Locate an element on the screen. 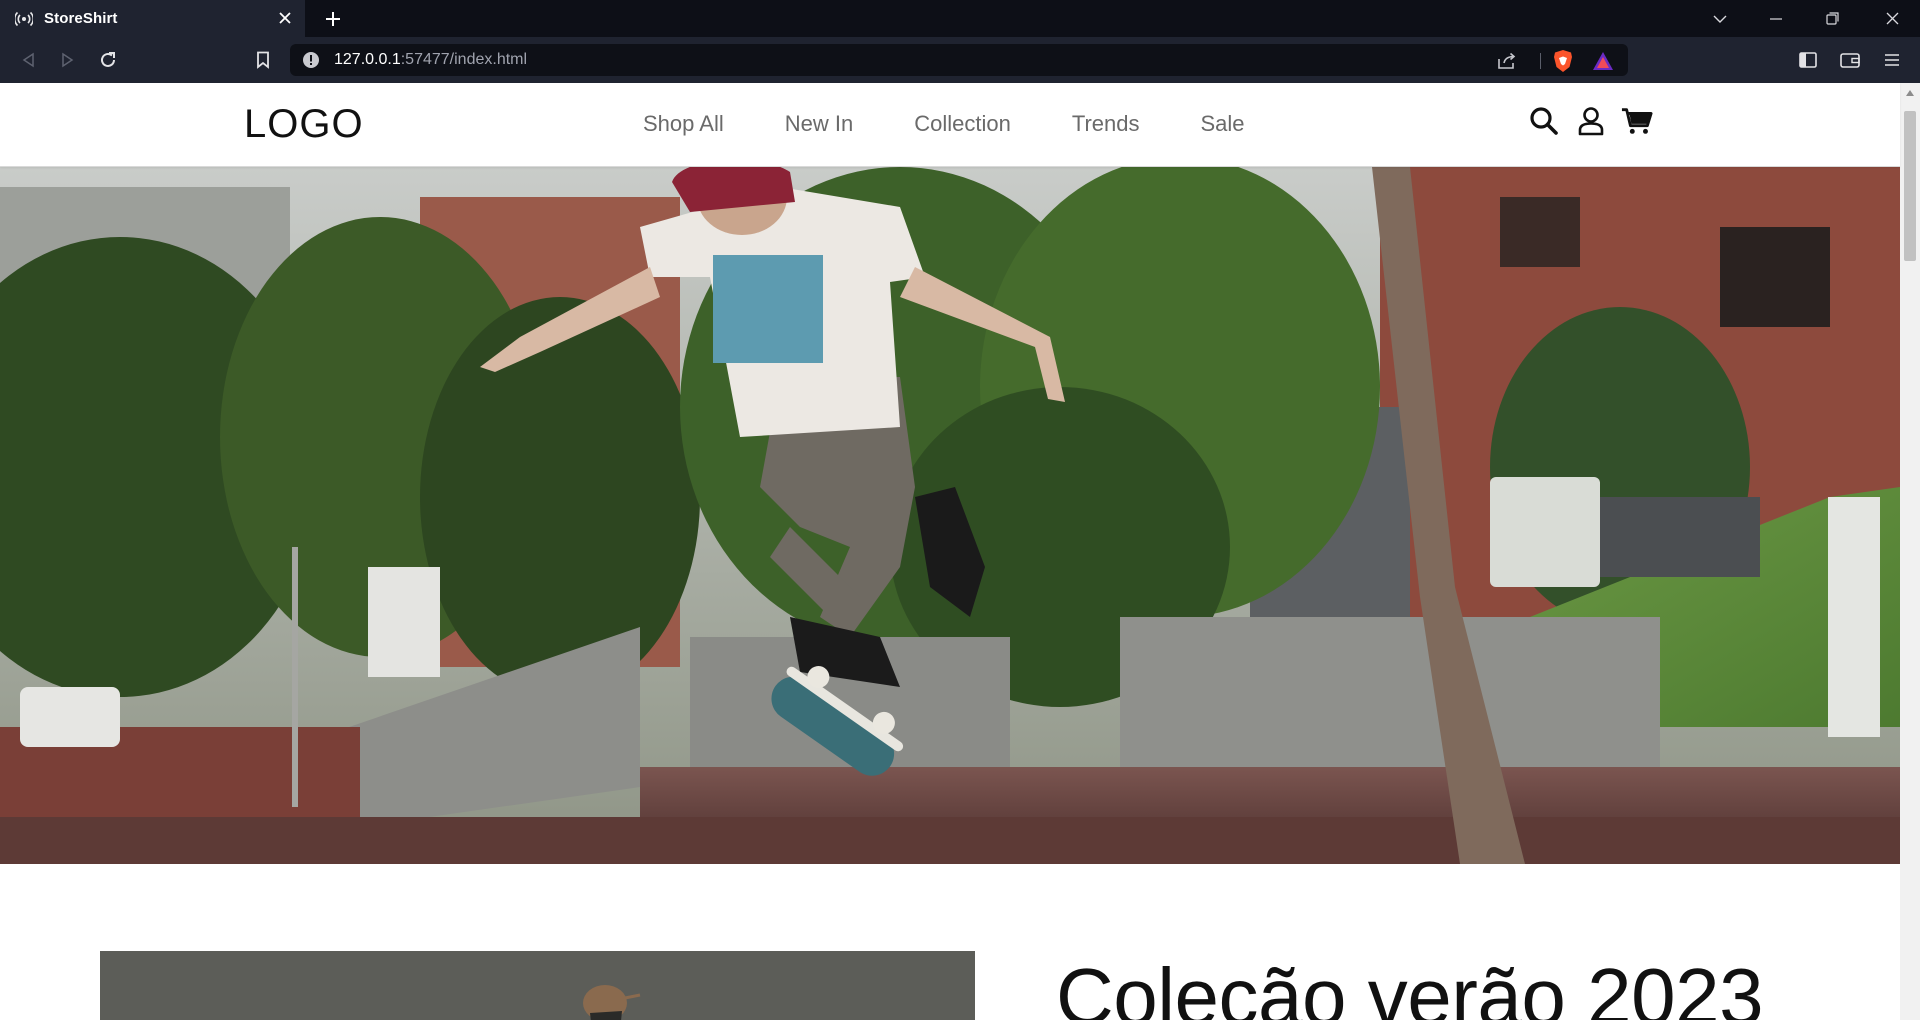 The height and width of the screenshot is (1020, 1920). main-nav: Shop All New In Collection Trends Sale is located at coordinates (974, 124).